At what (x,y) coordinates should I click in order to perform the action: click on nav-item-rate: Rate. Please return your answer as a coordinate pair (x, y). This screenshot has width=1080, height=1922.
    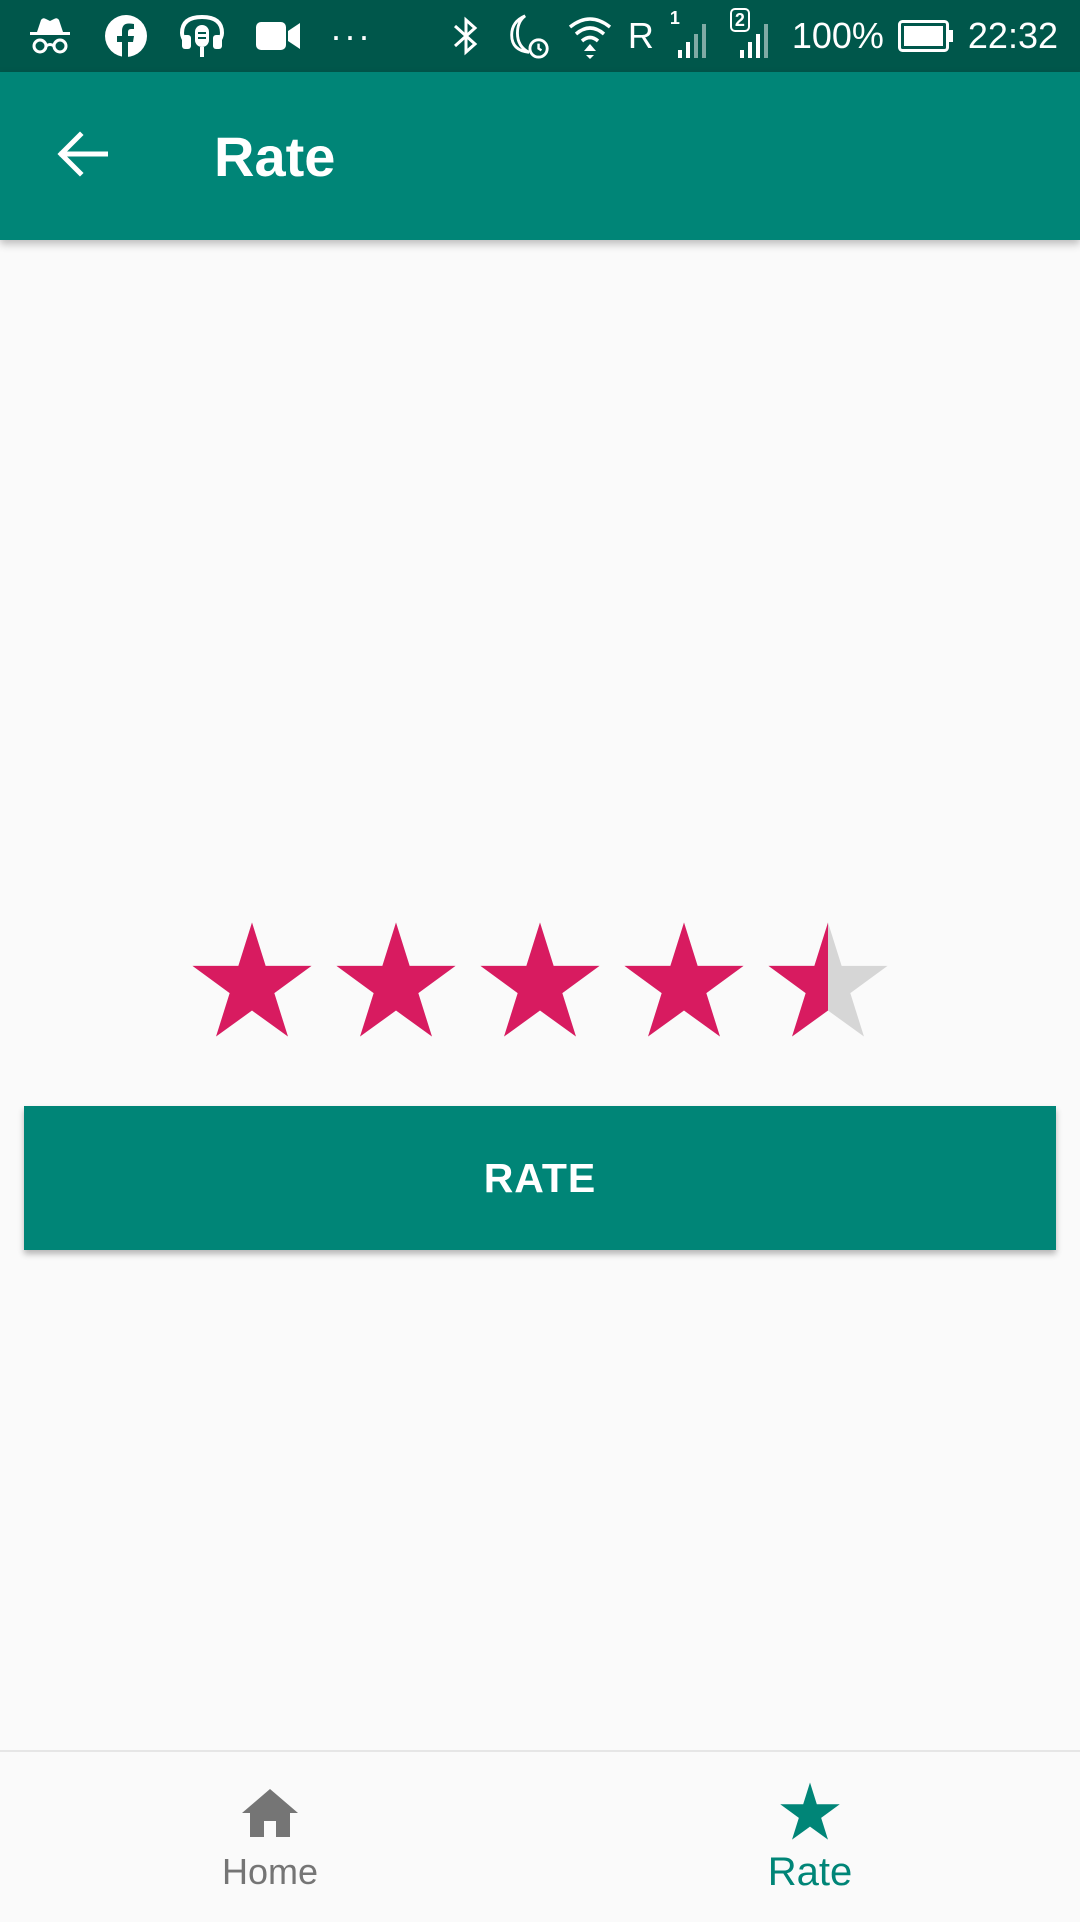
    Looking at the image, I should click on (810, 1837).